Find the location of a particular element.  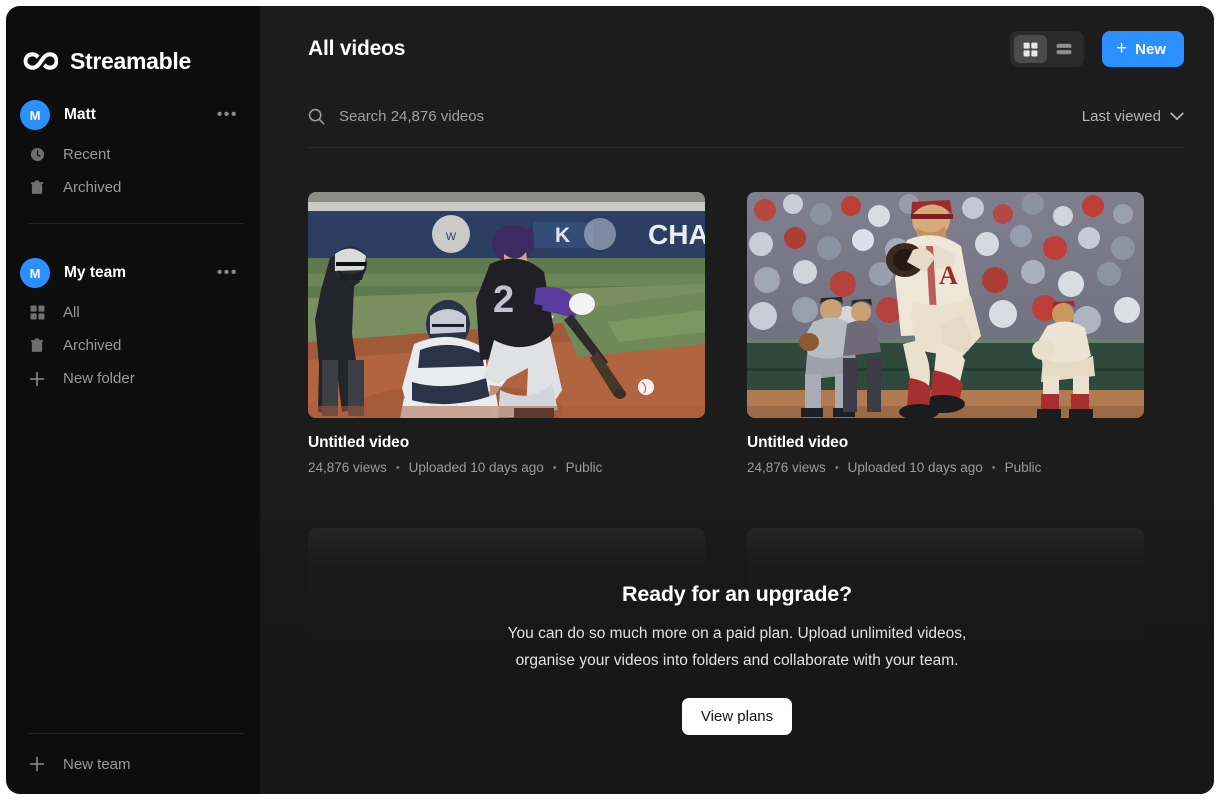

search-input is located at coordinates (710, 116).